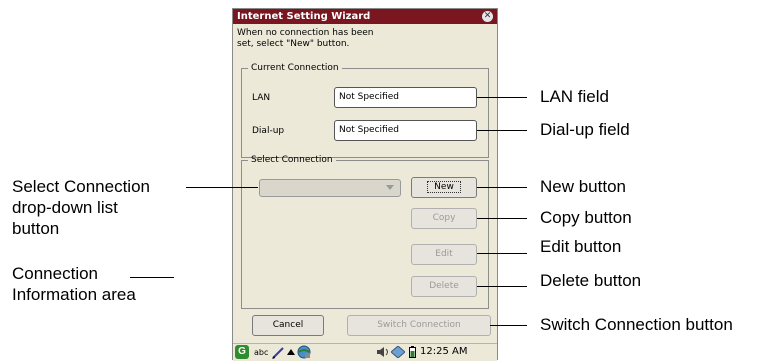 This screenshot has height=361, width=784. What do you see at coordinates (581, 246) in the screenshot?
I see `edit-button-callout: Edit button` at bounding box center [581, 246].